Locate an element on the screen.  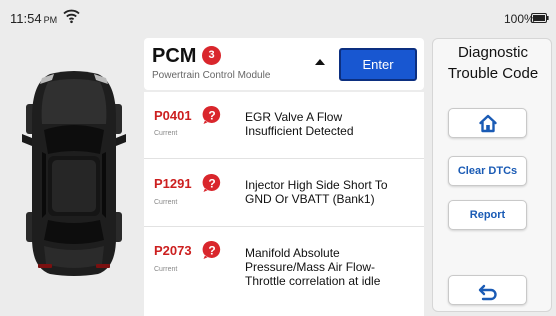
dtc-description-line: GND Or VBATT (Bank1) is located at coordinates (310, 199).